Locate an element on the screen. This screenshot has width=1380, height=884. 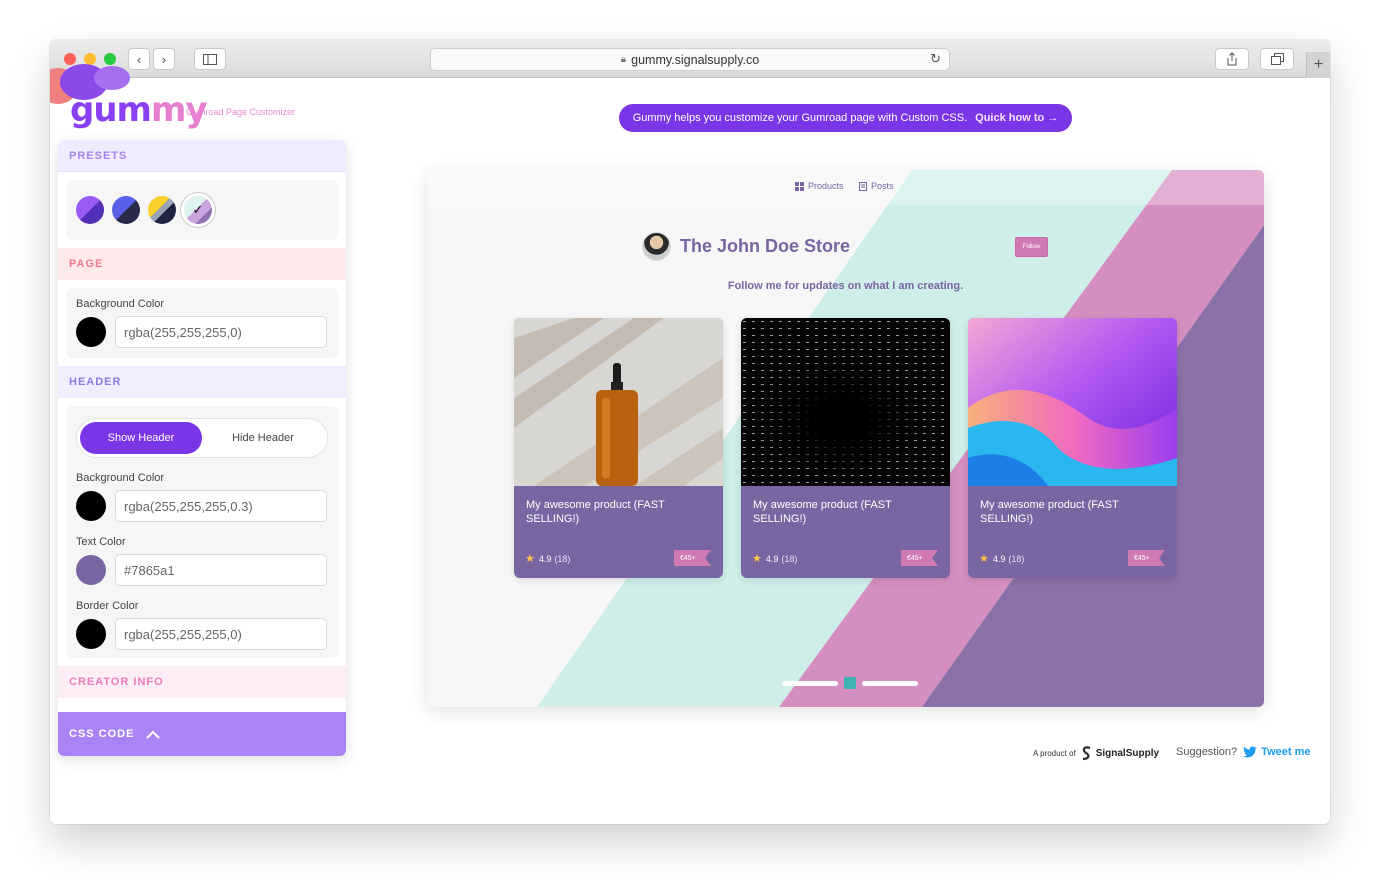
signalsupply-brand: SignalSupply is located at coordinates (1127, 753).